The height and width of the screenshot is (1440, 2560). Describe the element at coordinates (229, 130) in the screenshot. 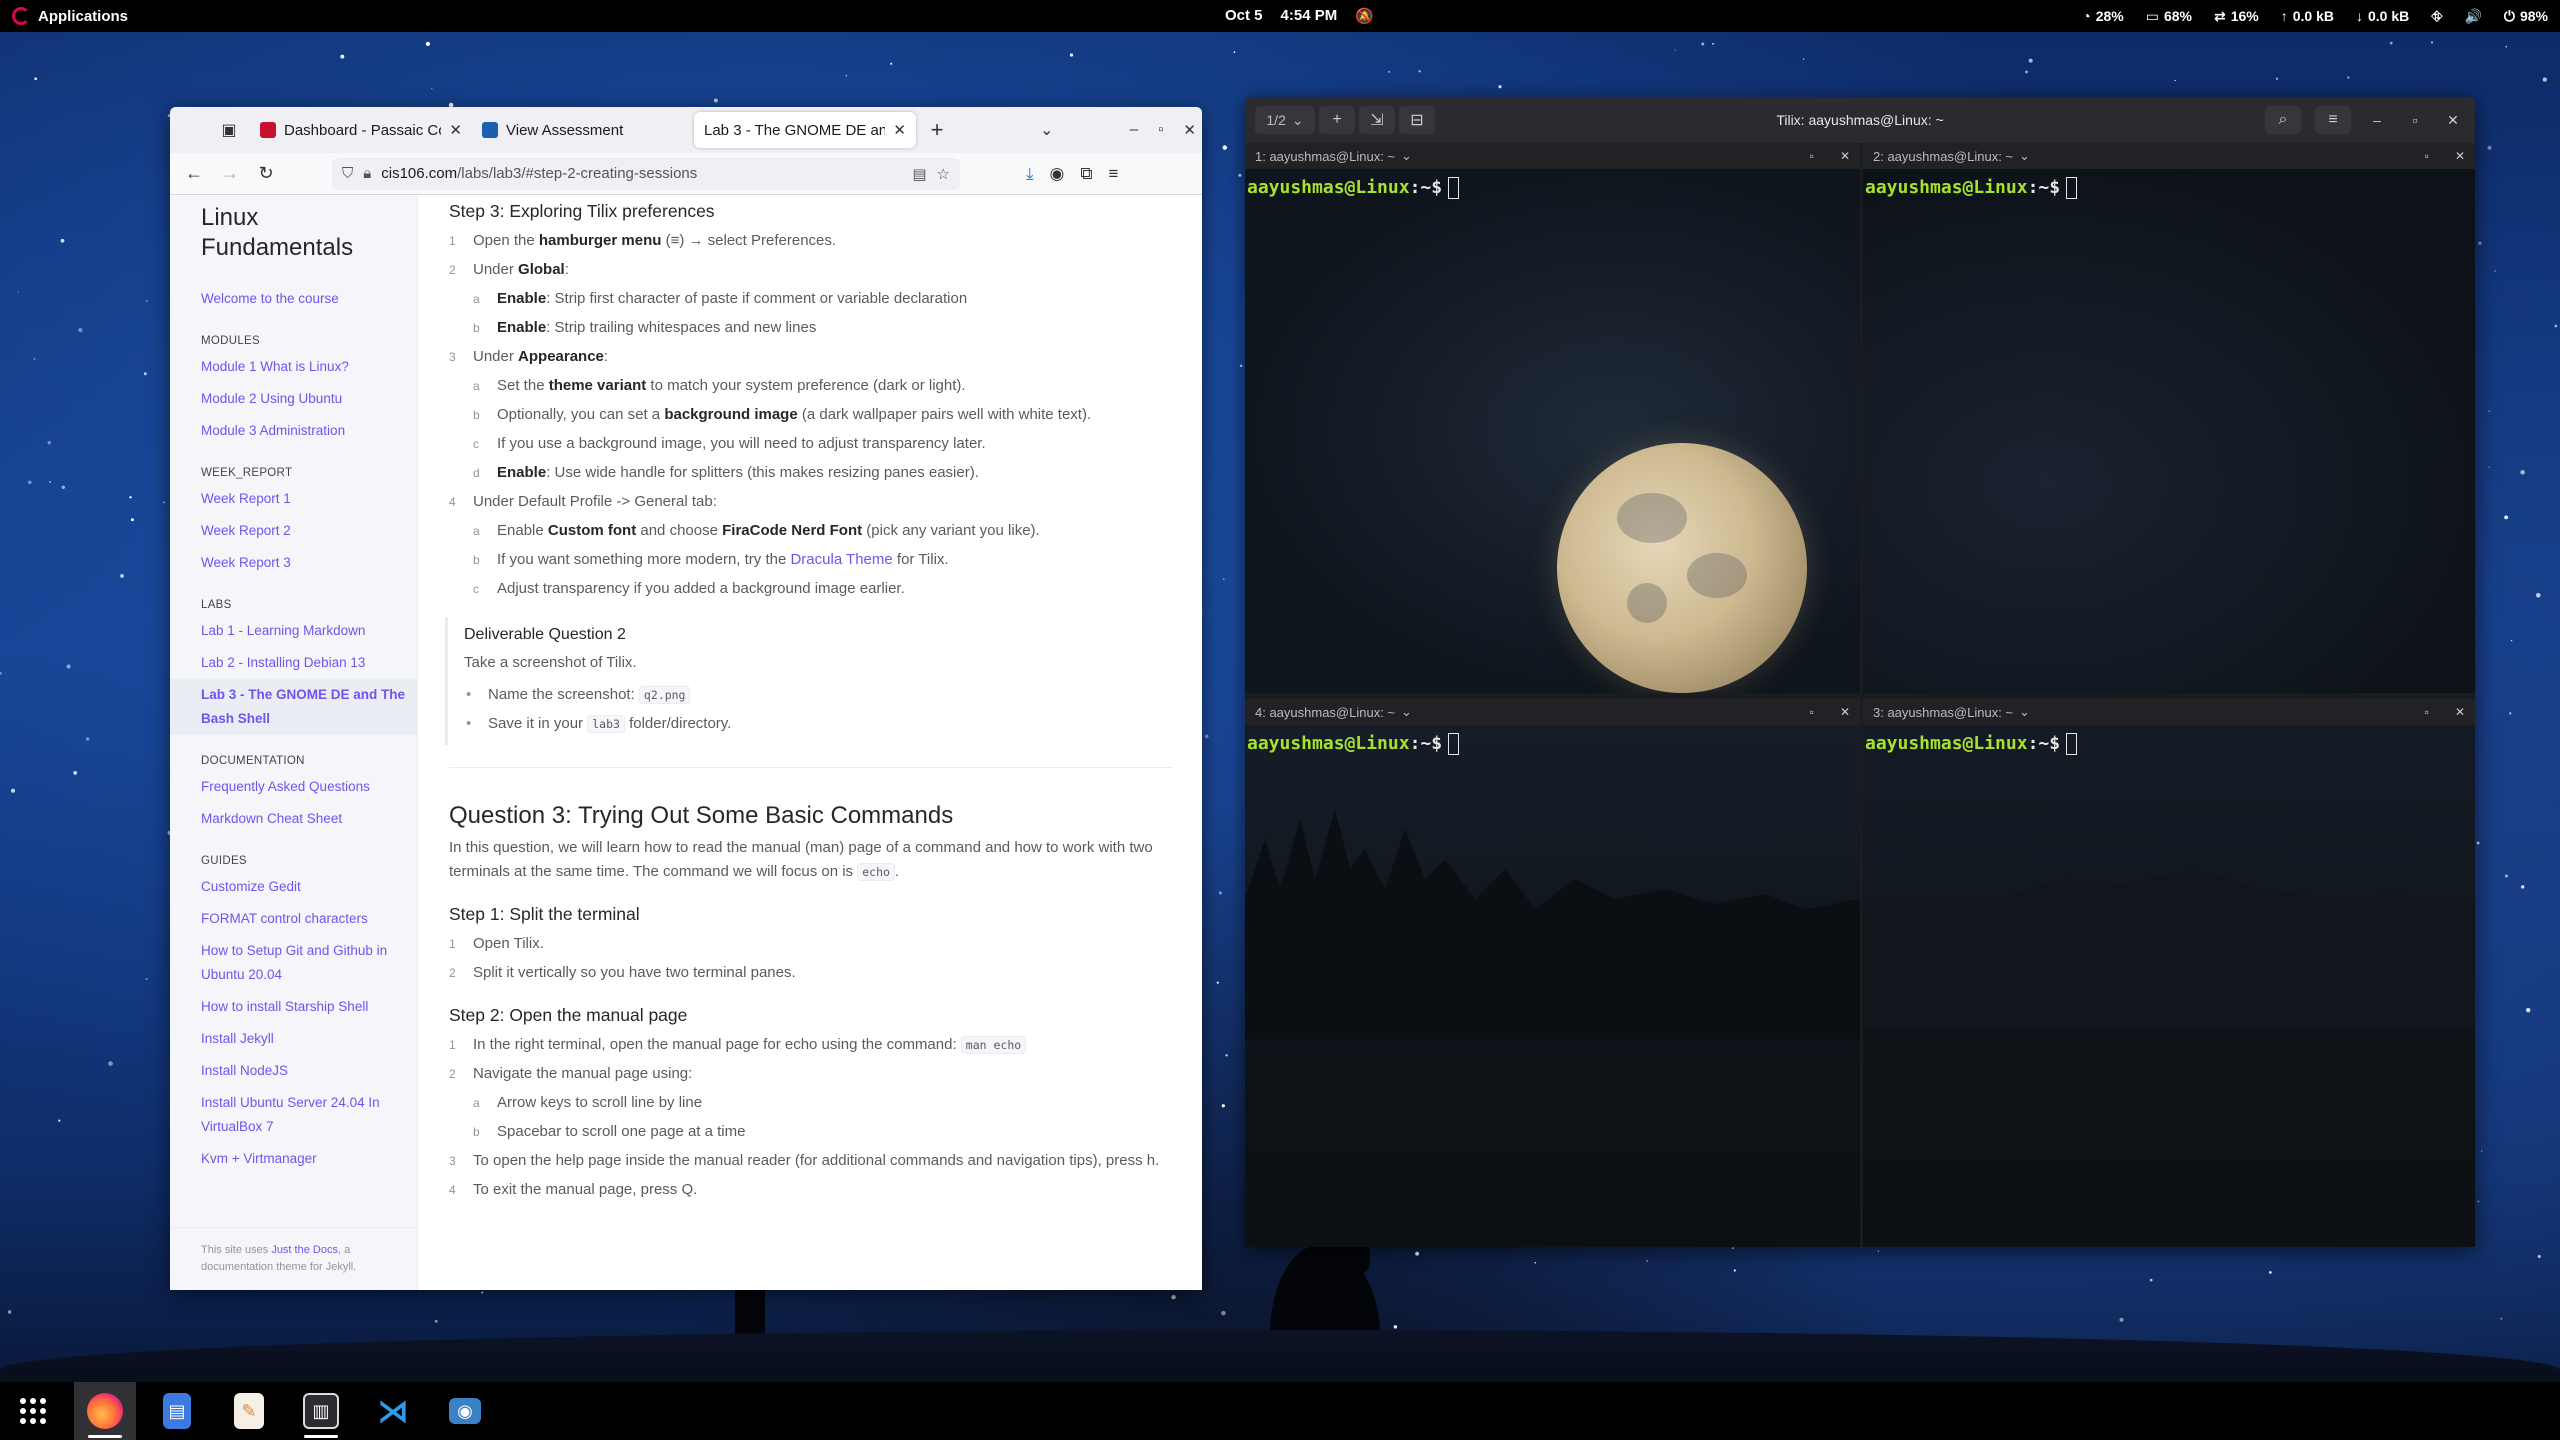

I see `tab-overview-icon: ▣` at that location.